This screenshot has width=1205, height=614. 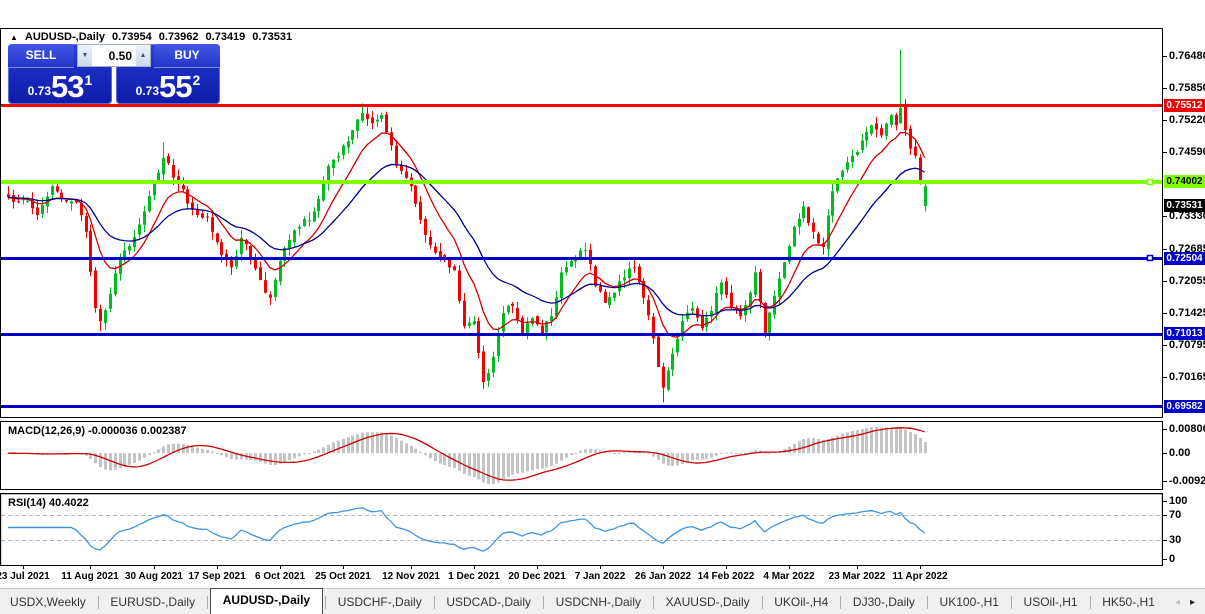 I want to click on chart-tab-xauusd-daily: XAUUSD-,Daily, so click(x=708, y=602).